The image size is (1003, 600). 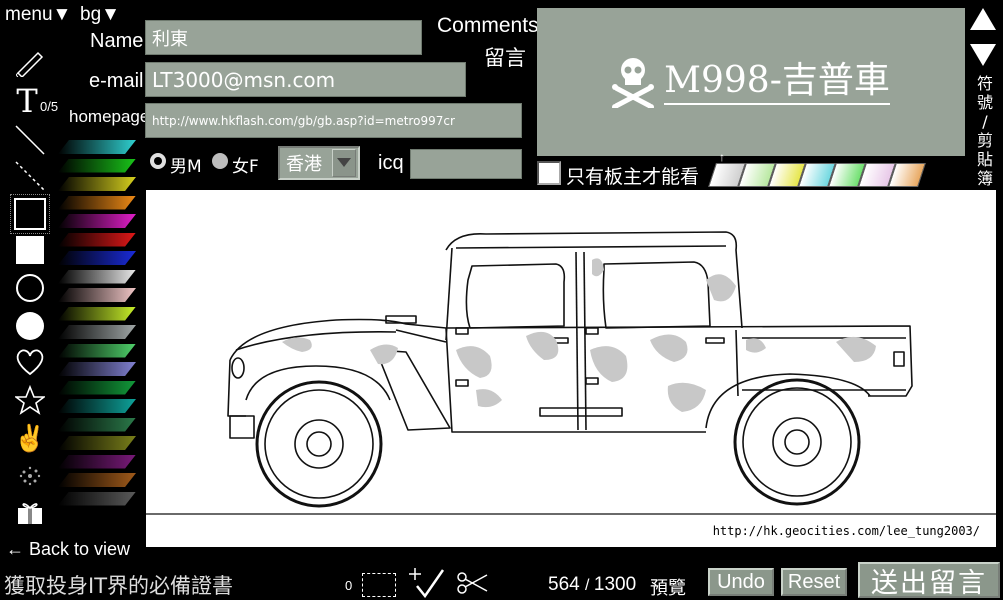 What do you see at coordinates (472, 583) in the screenshot?
I see `scissors-icon` at bounding box center [472, 583].